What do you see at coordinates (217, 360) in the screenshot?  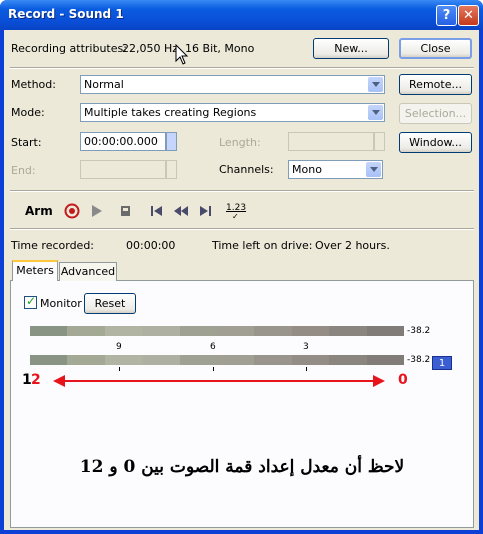 I see `level-meter-bottom` at bounding box center [217, 360].